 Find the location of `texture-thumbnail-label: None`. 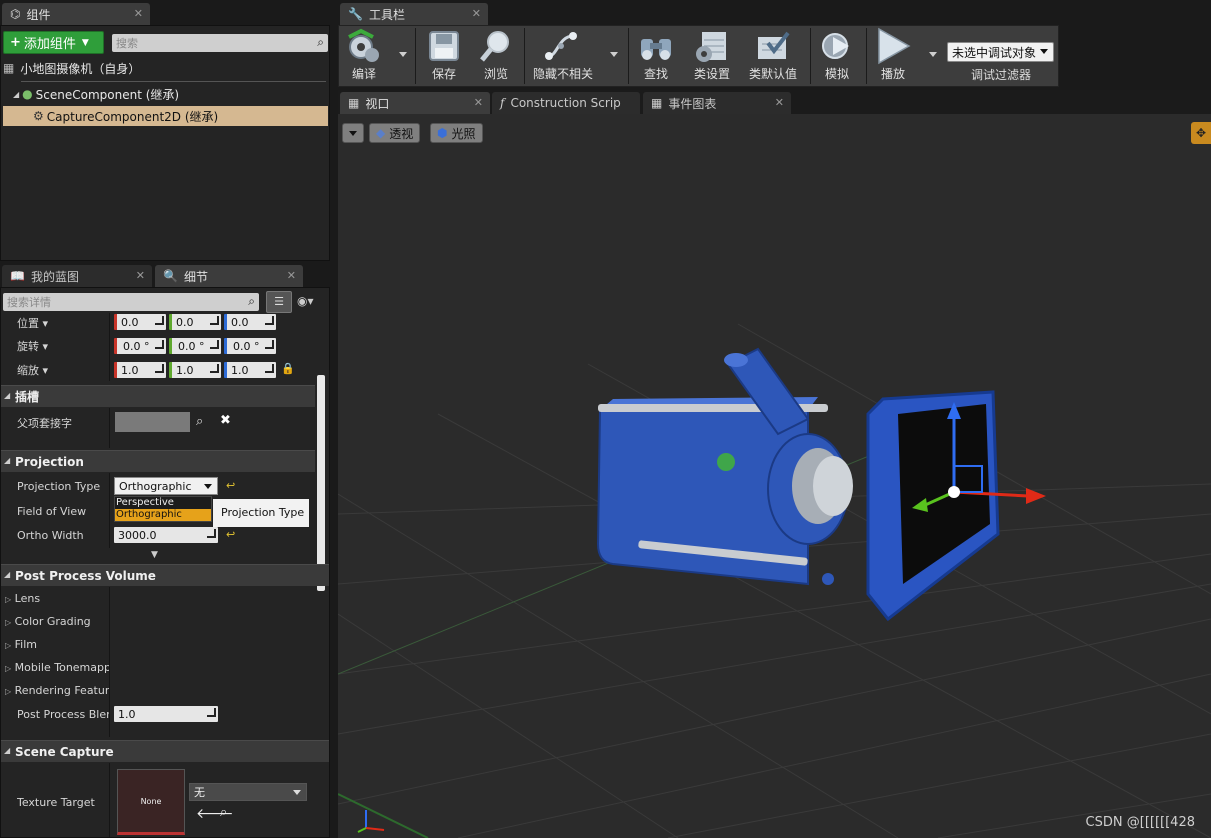

texture-thumbnail-label: None is located at coordinates (151, 801).